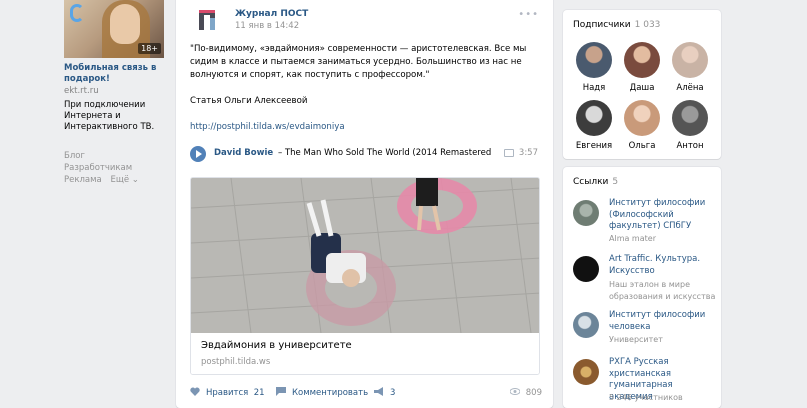 The height and width of the screenshot is (408, 807). I want to click on post-date: 11 янв в 14:42, so click(267, 26).